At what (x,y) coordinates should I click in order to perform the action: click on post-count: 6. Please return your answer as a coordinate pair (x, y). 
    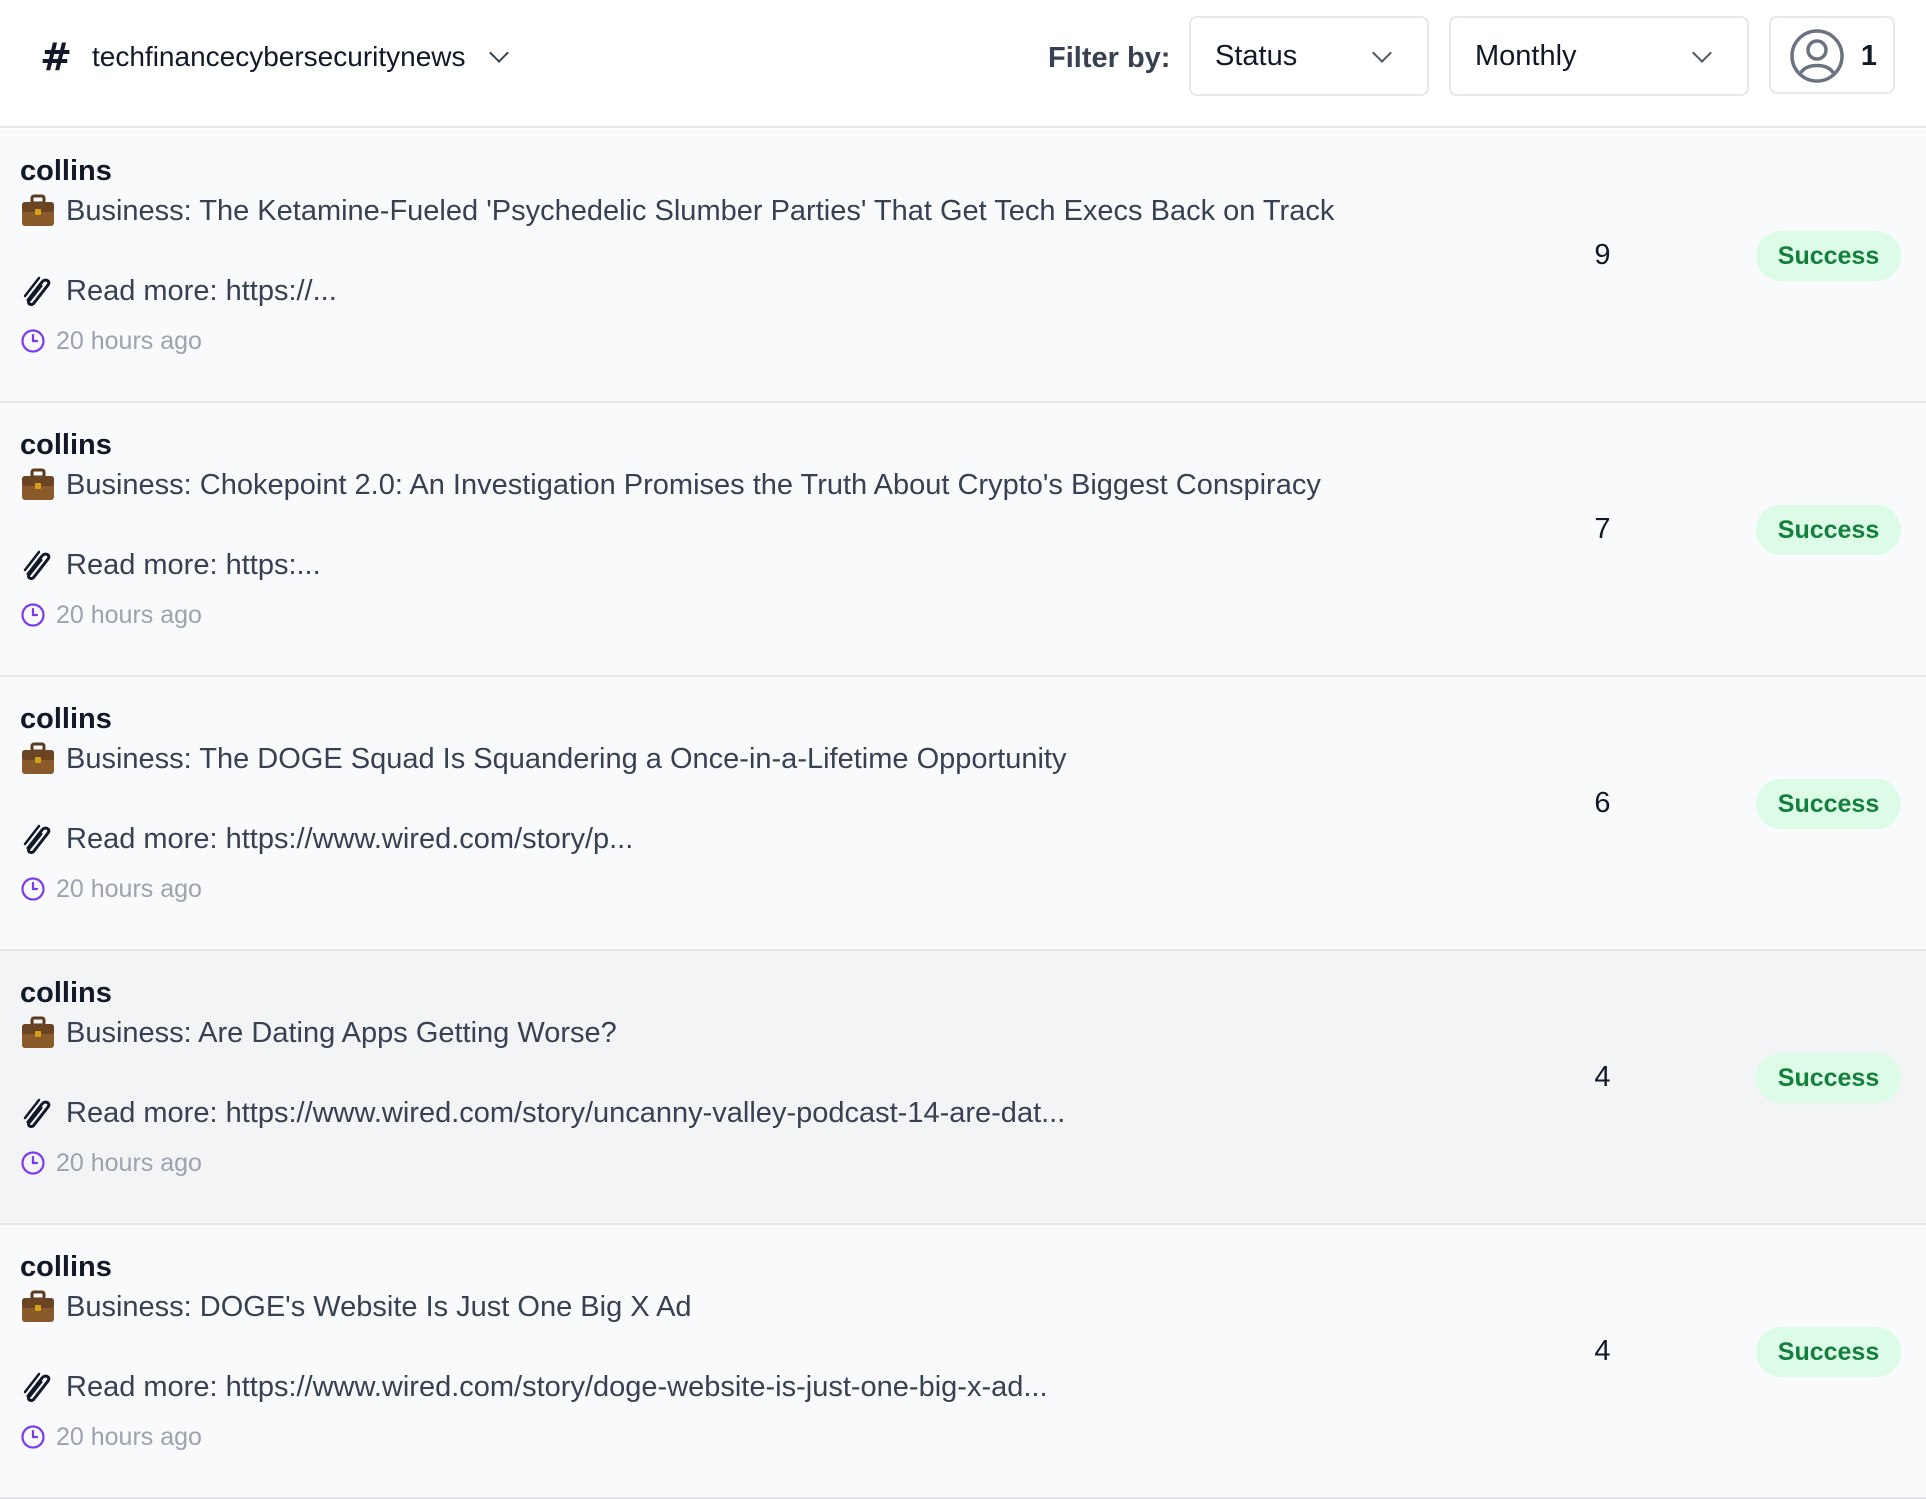
    Looking at the image, I should click on (1602, 803).